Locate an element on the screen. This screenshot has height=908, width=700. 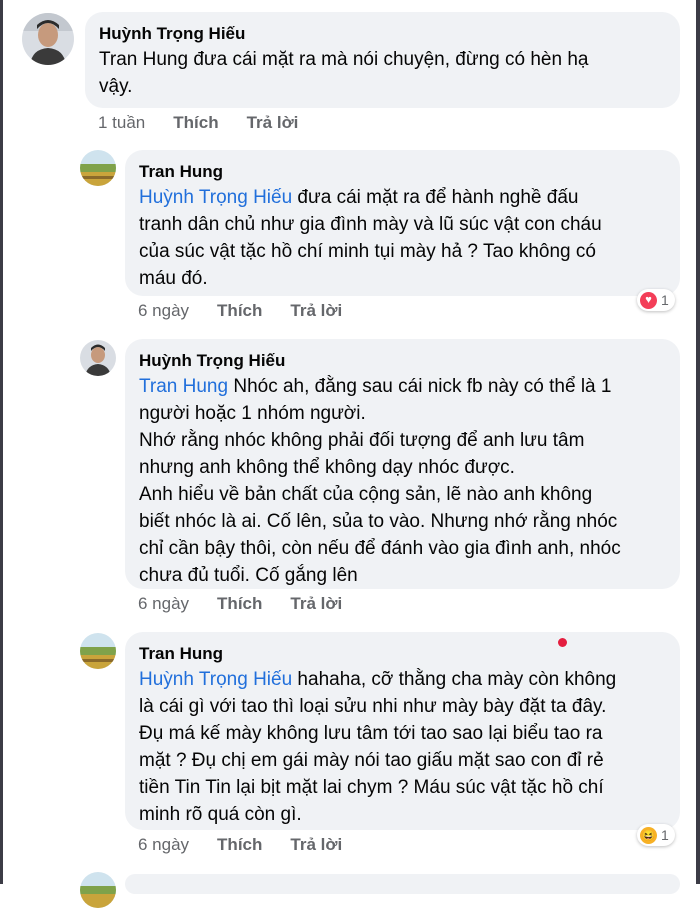
reaction-badge: 😆 1 is located at coordinates (656, 835).